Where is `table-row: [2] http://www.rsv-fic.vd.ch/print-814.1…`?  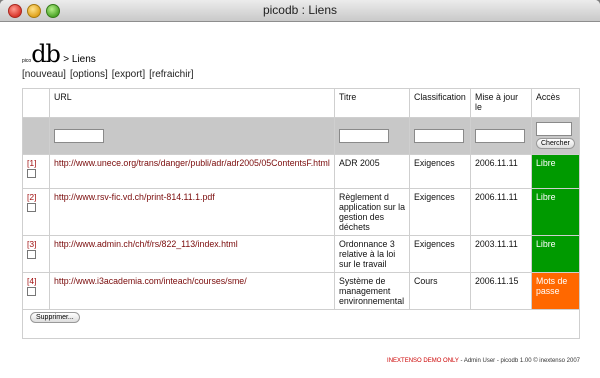 table-row: [2] http://www.rsv-fic.vd.ch/print-814.1… is located at coordinates (301, 211).